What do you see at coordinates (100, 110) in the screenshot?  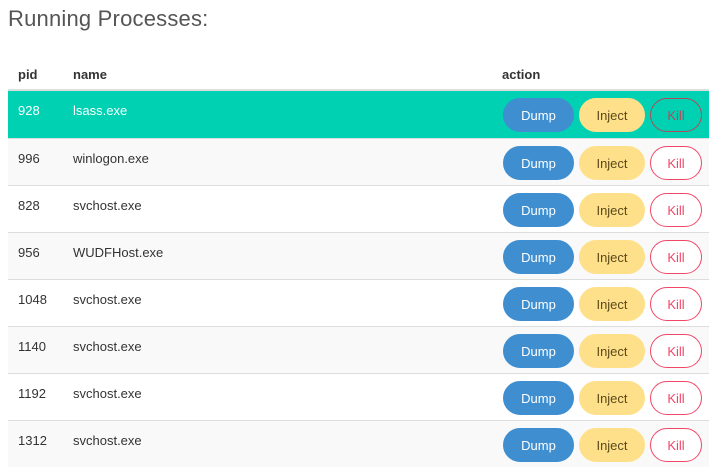 I see `process-name-cell: lsass.exe` at bounding box center [100, 110].